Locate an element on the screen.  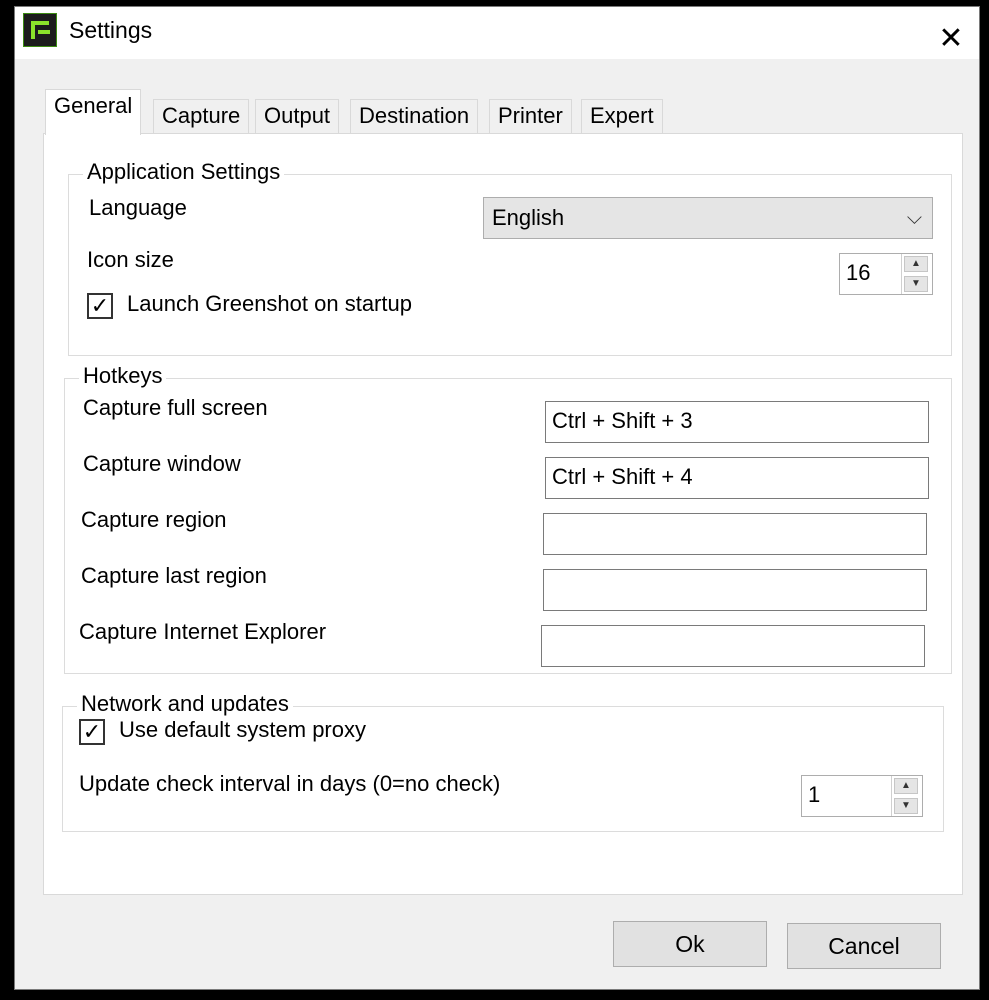
icon-size-stepper: 16 ▲ ▼ is located at coordinates (886, 274).